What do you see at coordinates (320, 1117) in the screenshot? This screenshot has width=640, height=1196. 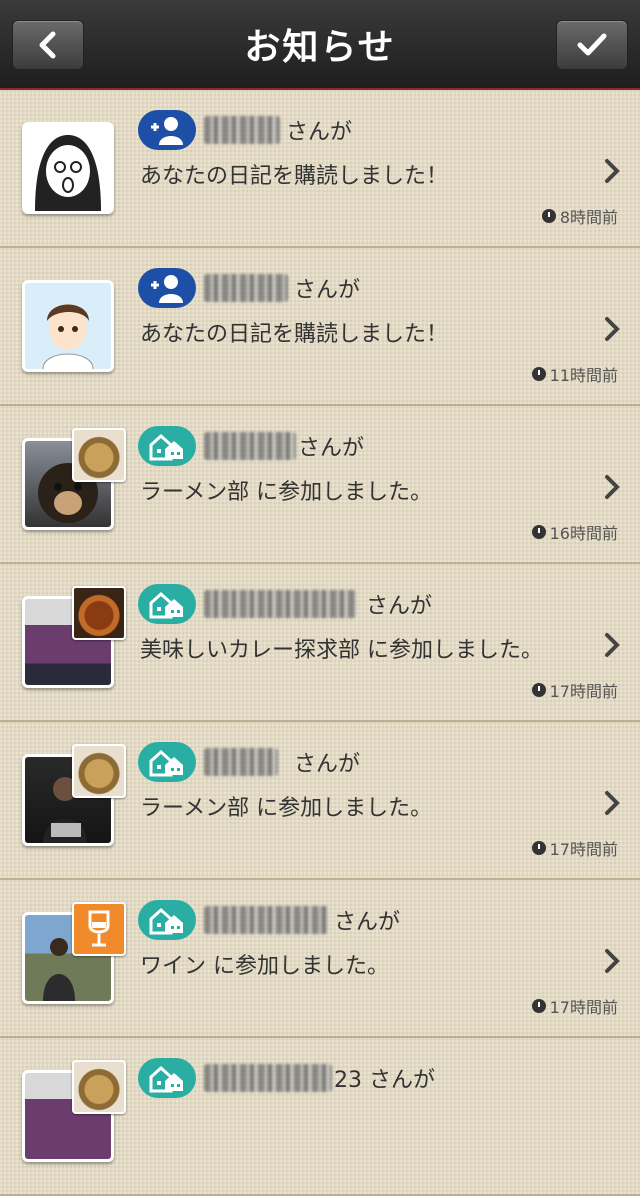 I see `notification-row: 23 さんが` at bounding box center [320, 1117].